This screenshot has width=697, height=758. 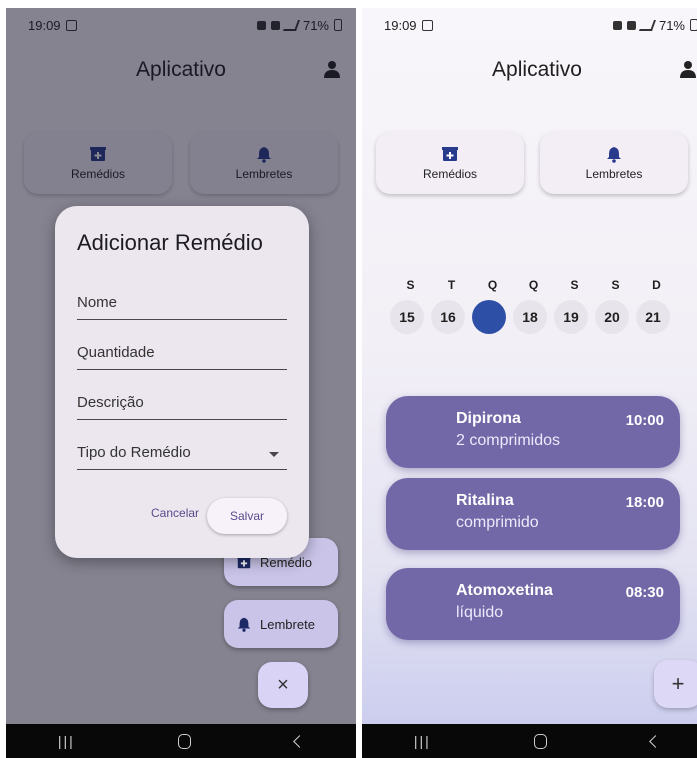 I want to click on reminder-name: Atomoxetina, so click(x=504, y=590).